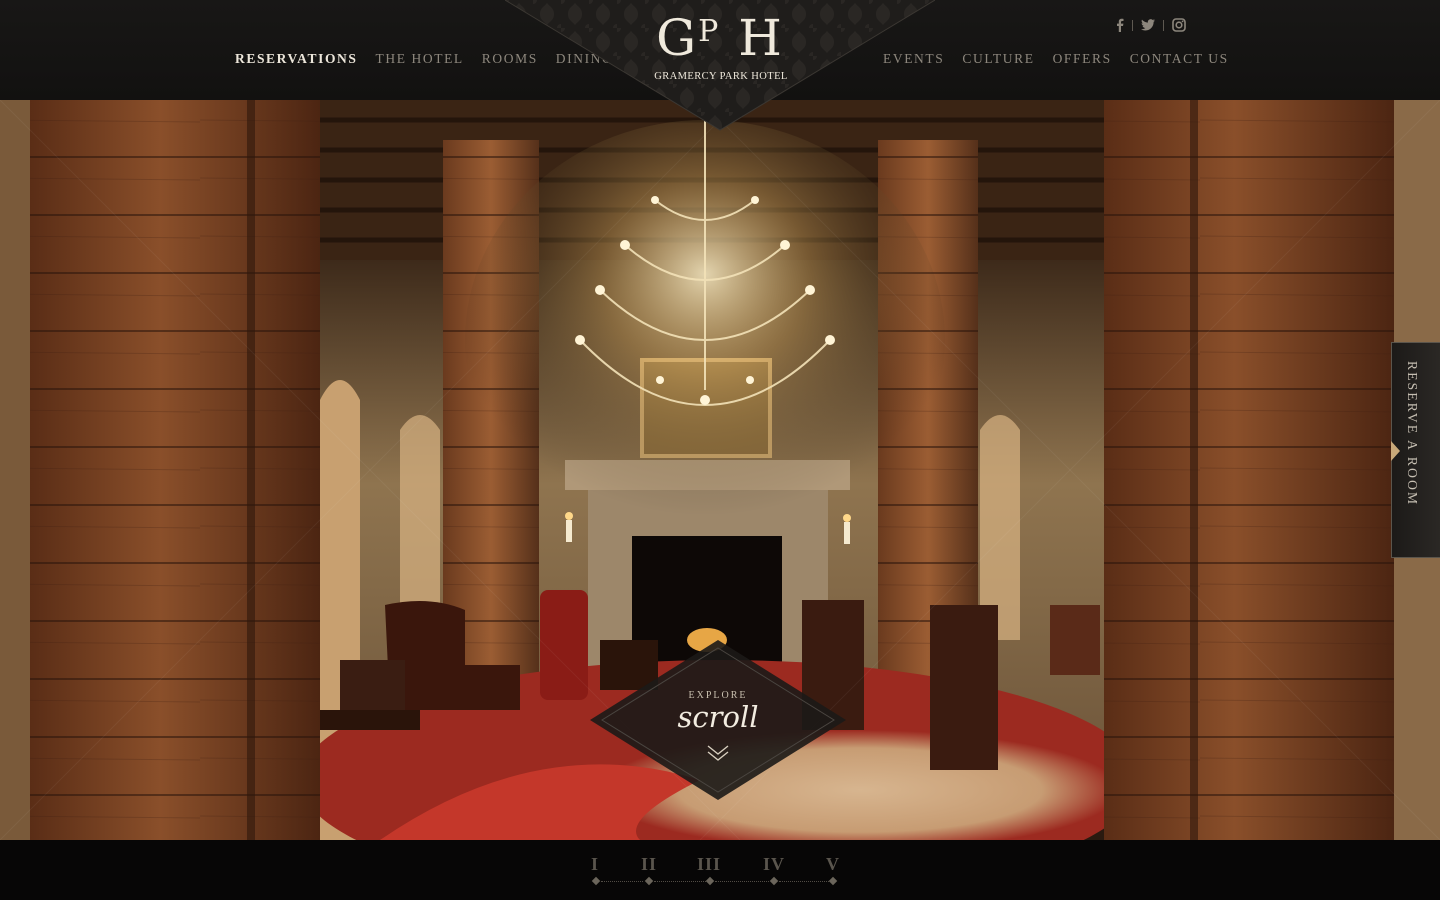 This screenshot has width=1440, height=900. What do you see at coordinates (998, 59) in the screenshot?
I see `nav-culture: CULTURE` at bounding box center [998, 59].